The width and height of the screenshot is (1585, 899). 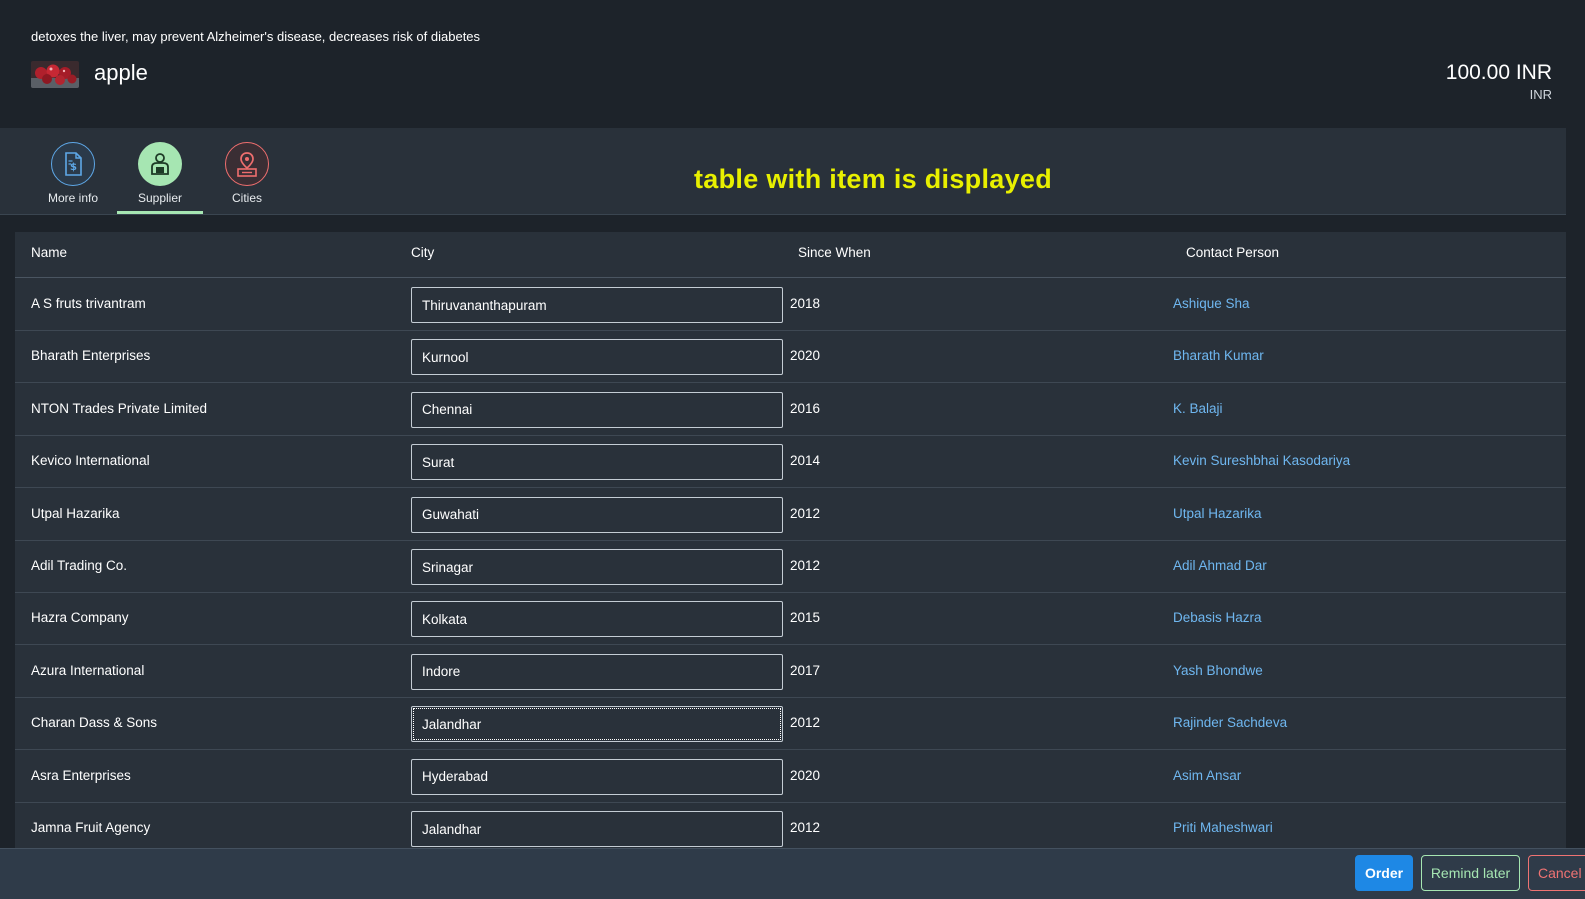 I want to click on supplier-name: Jamna Fruit Agency, so click(x=91, y=827).